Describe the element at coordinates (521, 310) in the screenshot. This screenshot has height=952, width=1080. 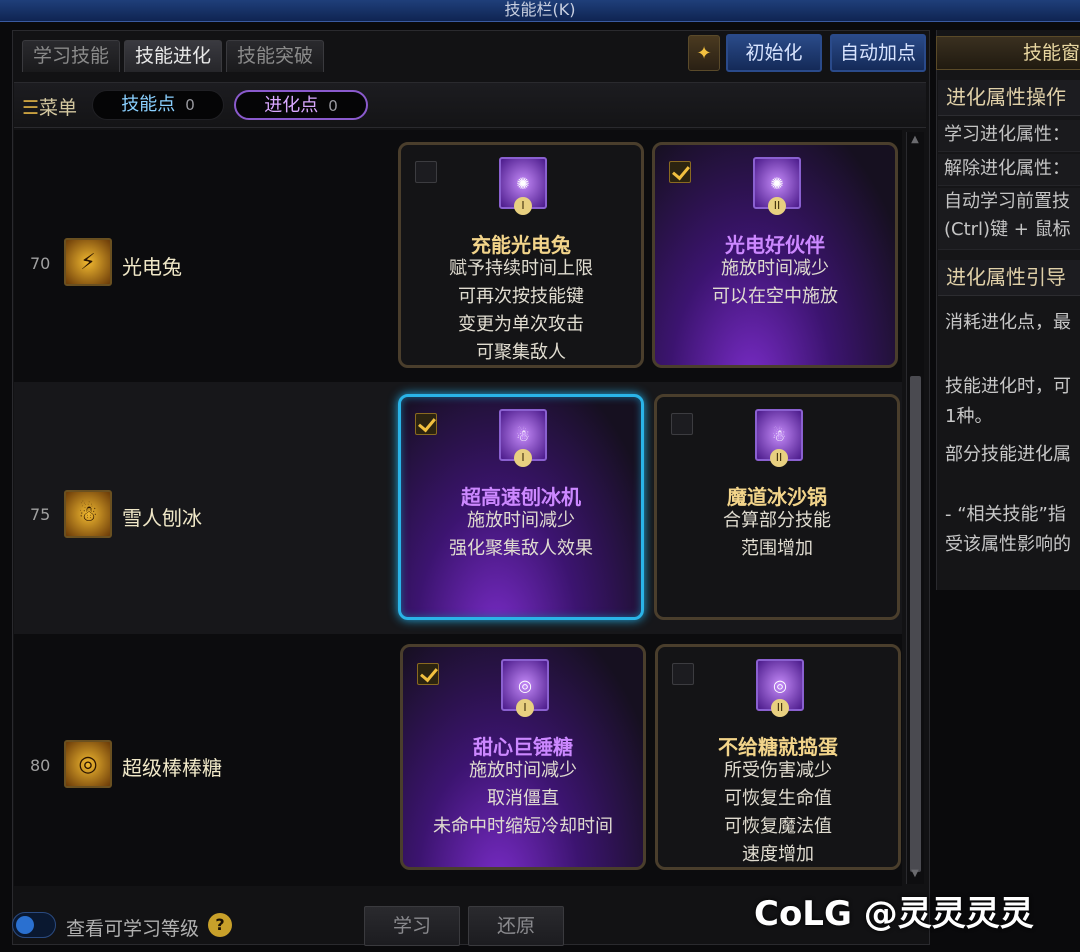
I see `evolution-desc: 赋予持续时间上限 可再次按技能键 变更为单次攻击 可聚集敌人` at that location.